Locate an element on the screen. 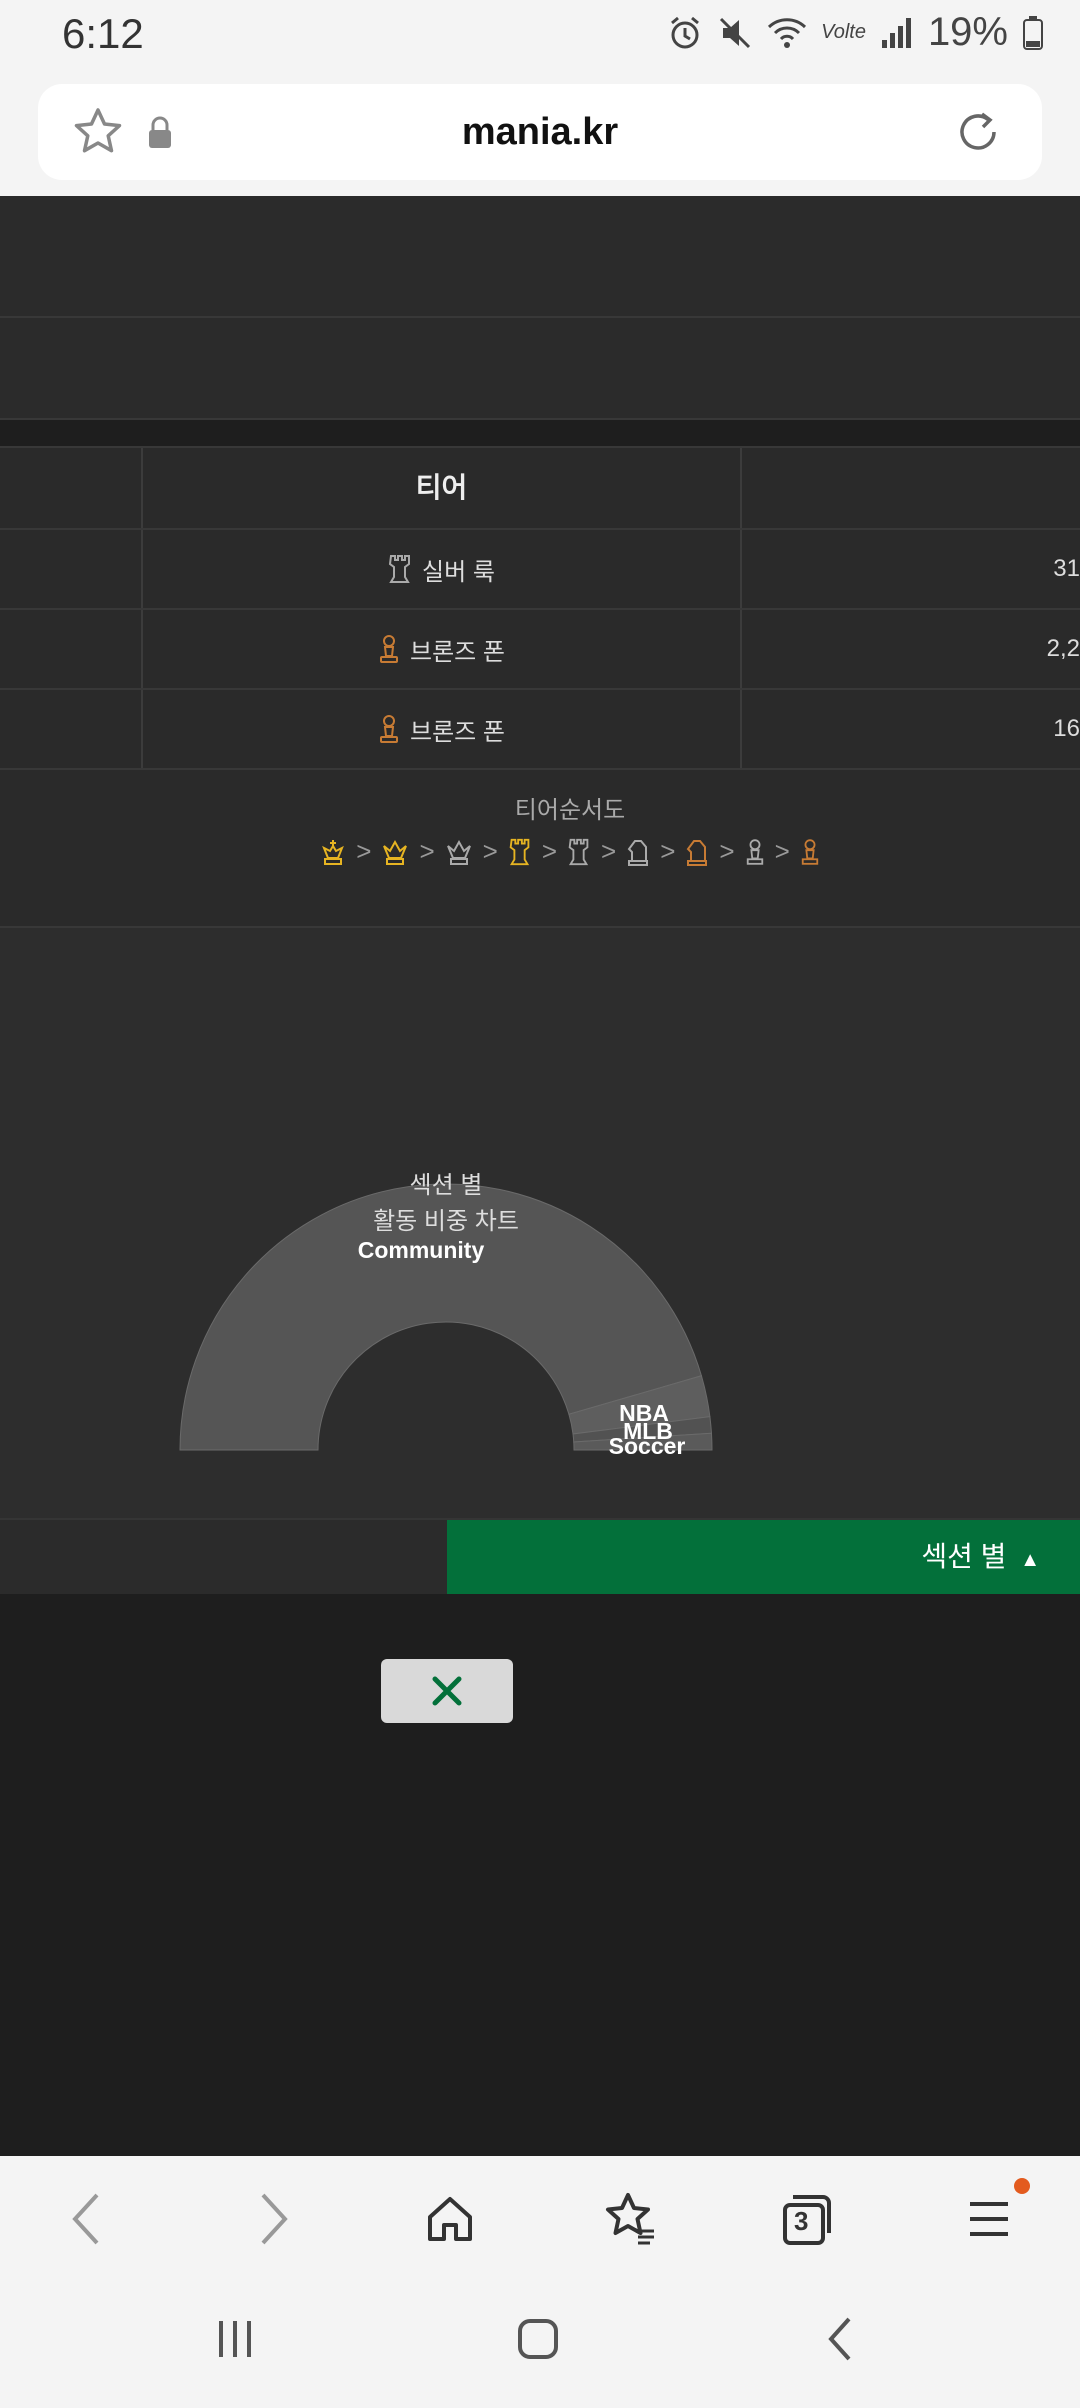 Image resolution: width=1080 pixels, height=2408 pixels. close-button is located at coordinates (447, 1691).